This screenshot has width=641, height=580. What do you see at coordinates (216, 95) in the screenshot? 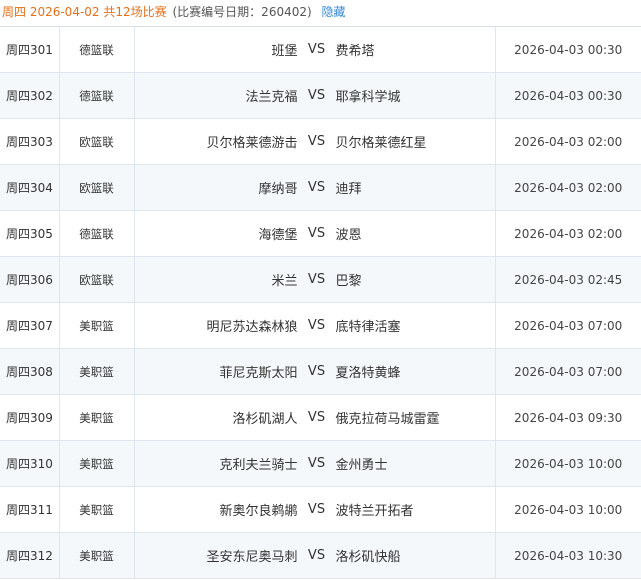
I see `home-team: 法兰克福` at bounding box center [216, 95].